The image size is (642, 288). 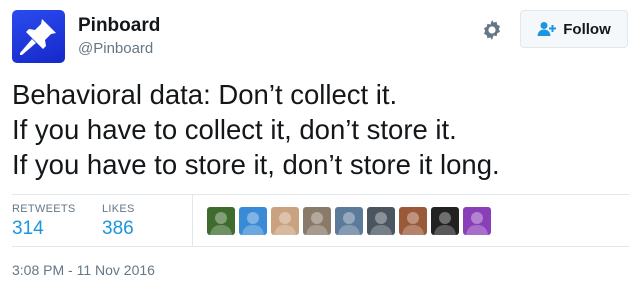 I want to click on retweets-stat: RETWEETS 314, so click(x=44, y=221).